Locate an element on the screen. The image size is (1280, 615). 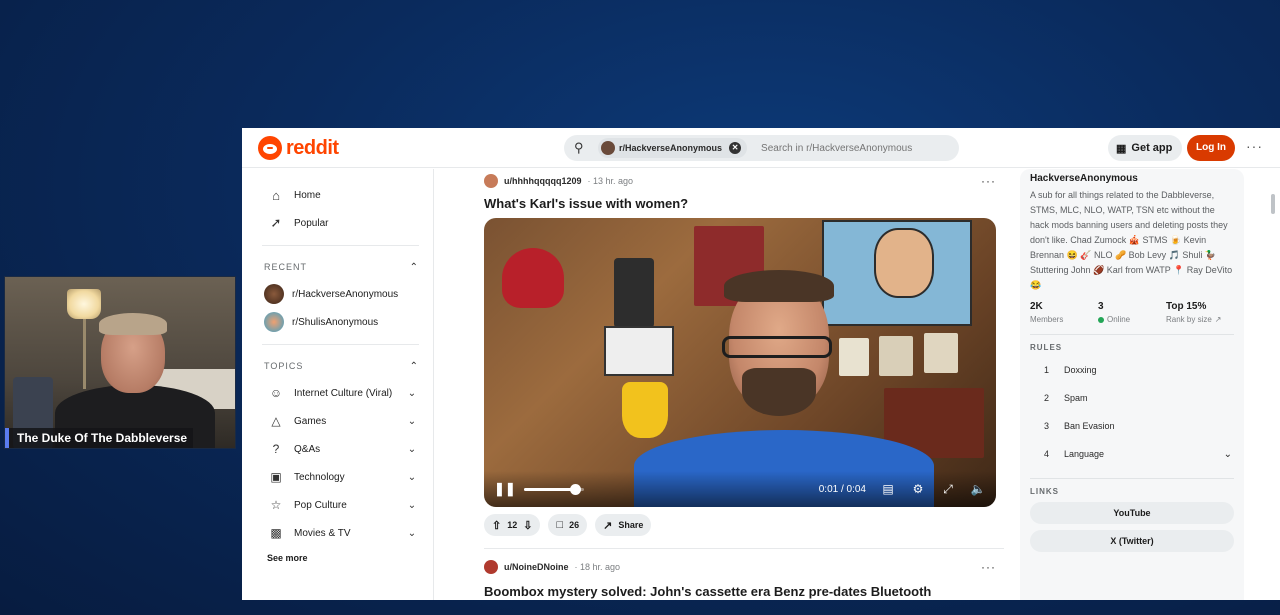
rules-list: 1 Doxxing 2 Spam 3 Ban Evasion 4 Language ⌄ is located at coordinates (1132, 412).